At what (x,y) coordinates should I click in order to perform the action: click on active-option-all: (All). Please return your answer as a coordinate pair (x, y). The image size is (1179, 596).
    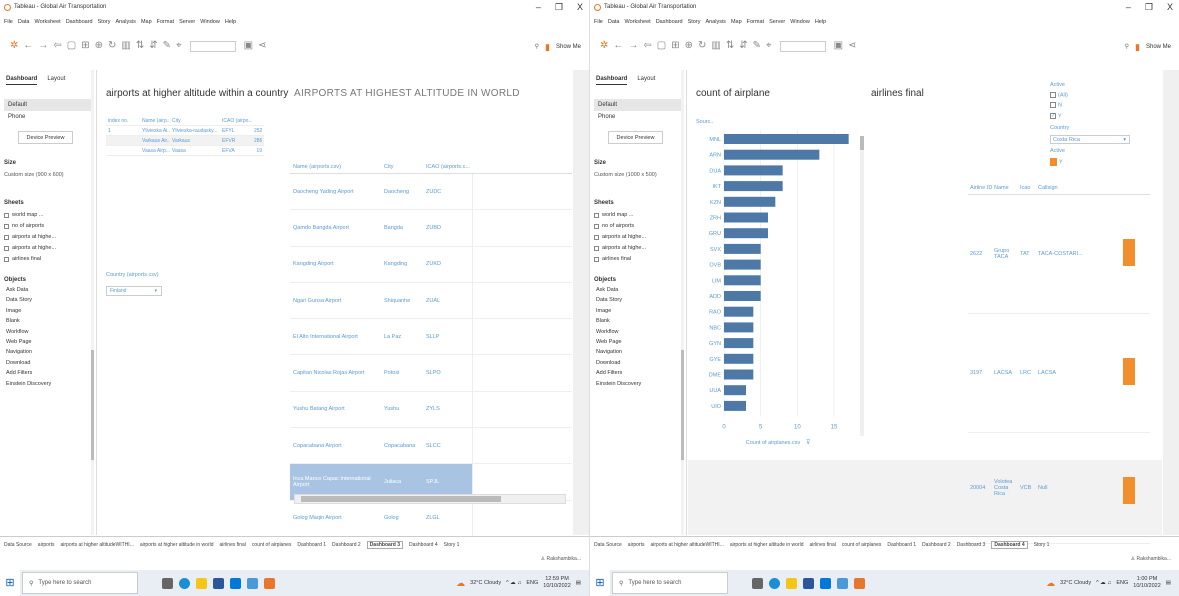
    Looking at the image, I should click on (1090, 95).